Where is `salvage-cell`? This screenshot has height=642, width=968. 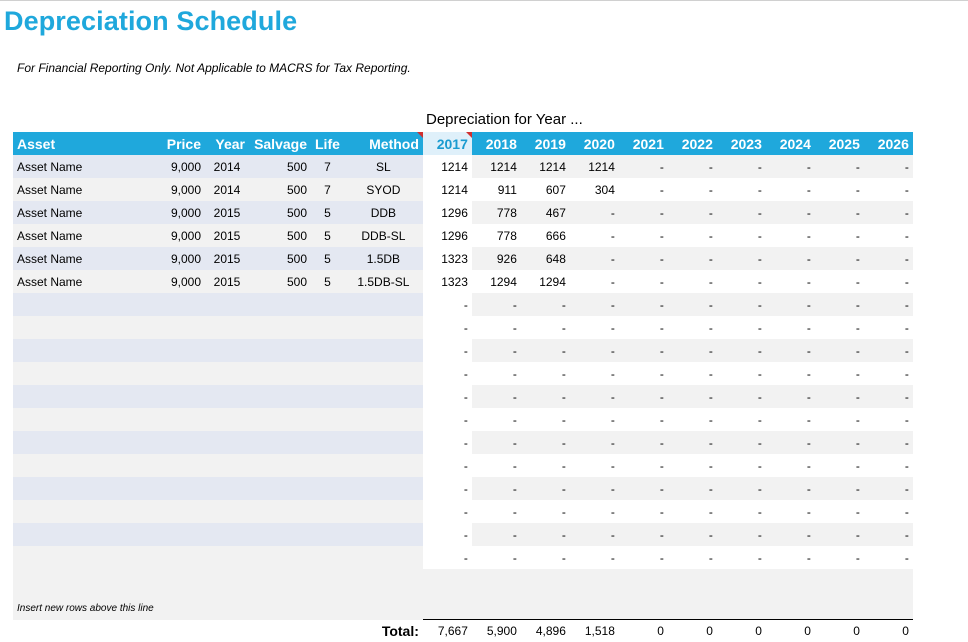 salvage-cell is located at coordinates (280, 442).